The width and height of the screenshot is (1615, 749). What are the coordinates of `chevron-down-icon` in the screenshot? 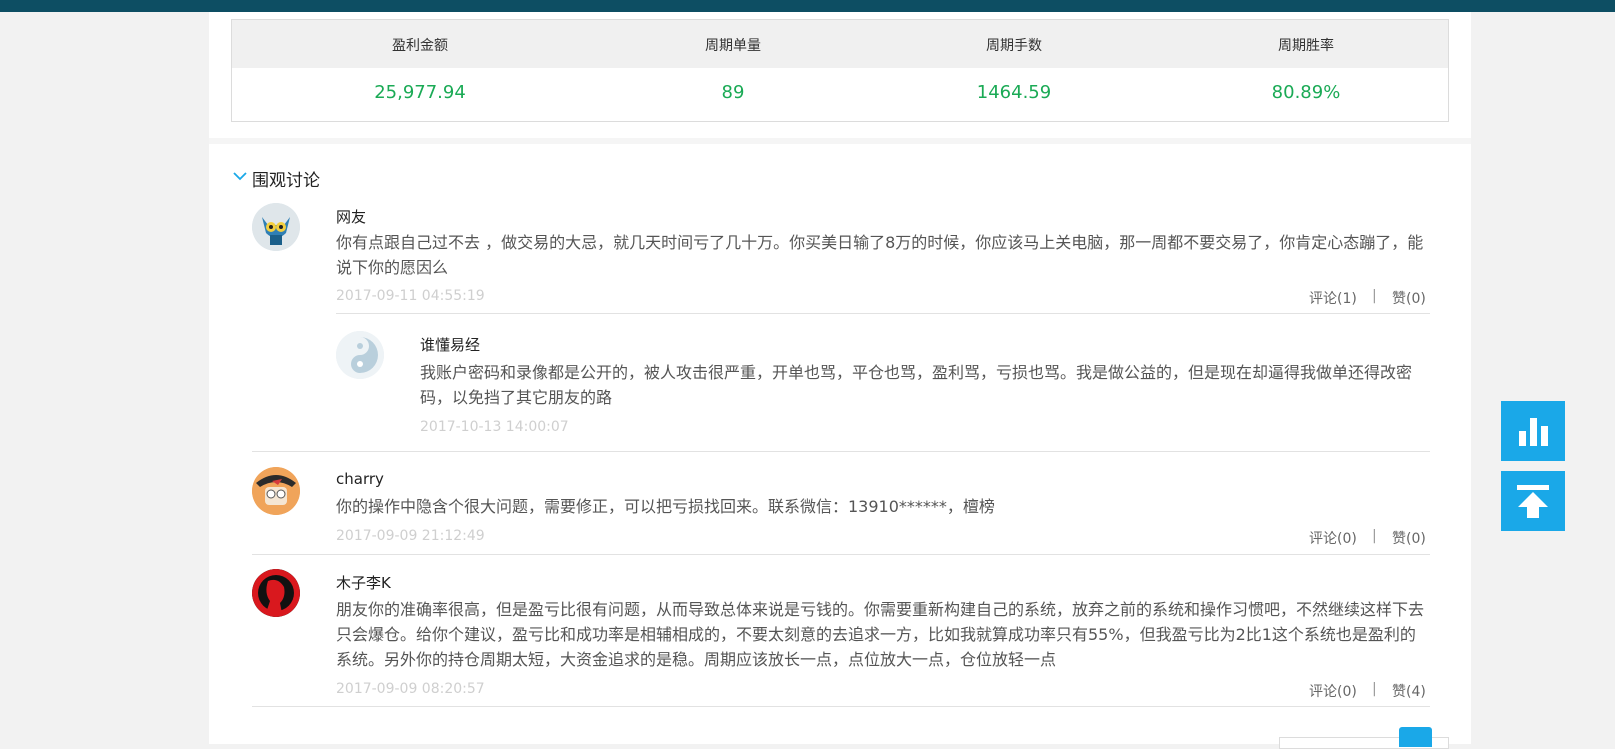 It's located at (240, 176).